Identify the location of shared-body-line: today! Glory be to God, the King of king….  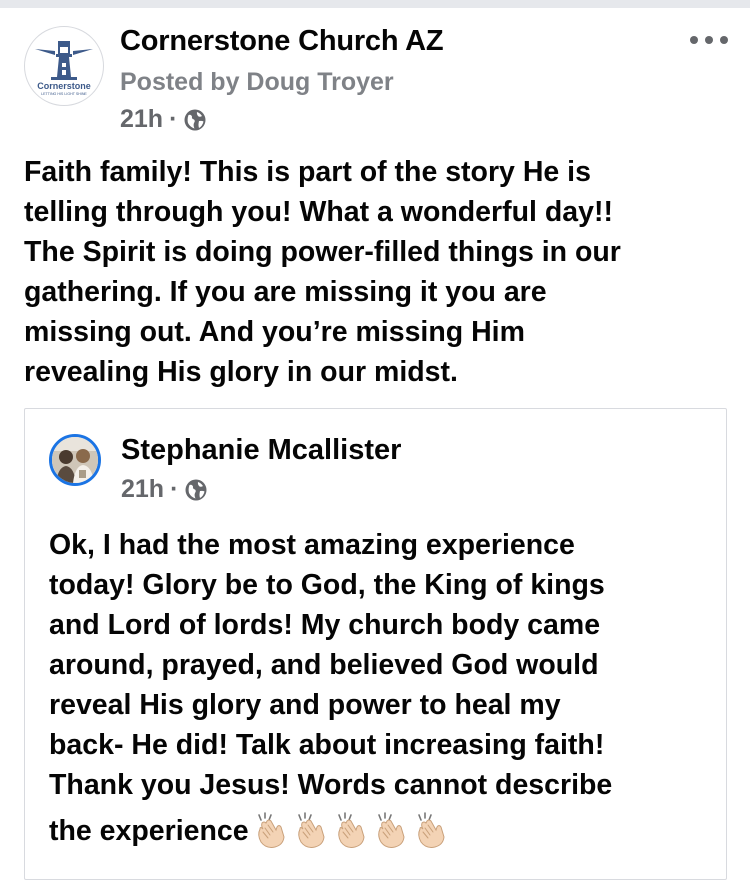
(327, 585).